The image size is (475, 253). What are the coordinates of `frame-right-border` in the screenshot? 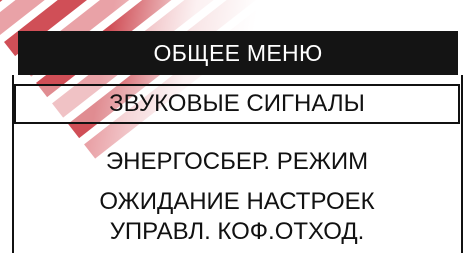 It's located at (462, 164).